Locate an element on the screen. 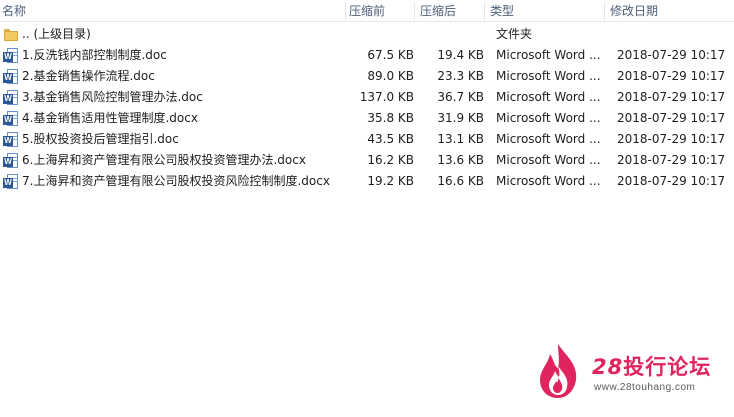 This screenshot has height=417, width=734. brand-url: www.28touhang.com is located at coordinates (645, 387).